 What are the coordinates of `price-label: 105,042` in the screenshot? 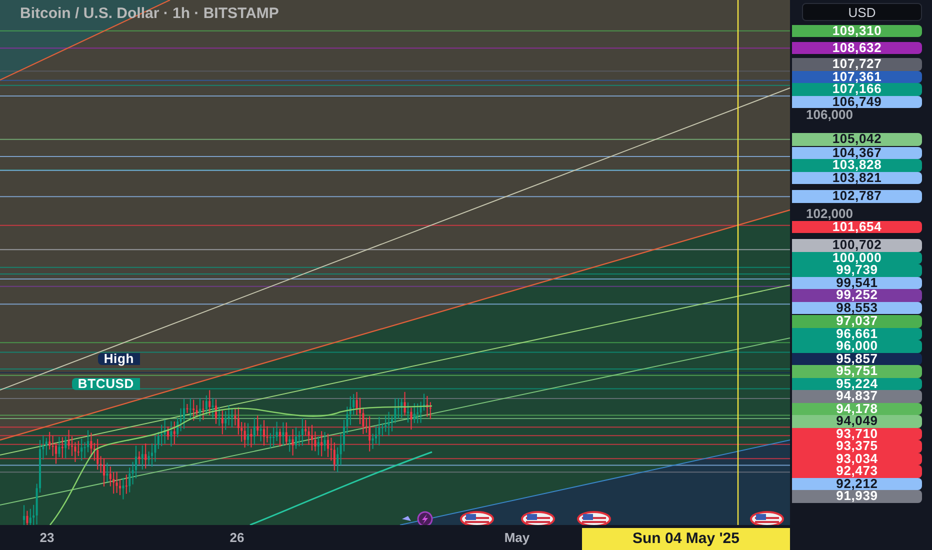 It's located at (857, 139).